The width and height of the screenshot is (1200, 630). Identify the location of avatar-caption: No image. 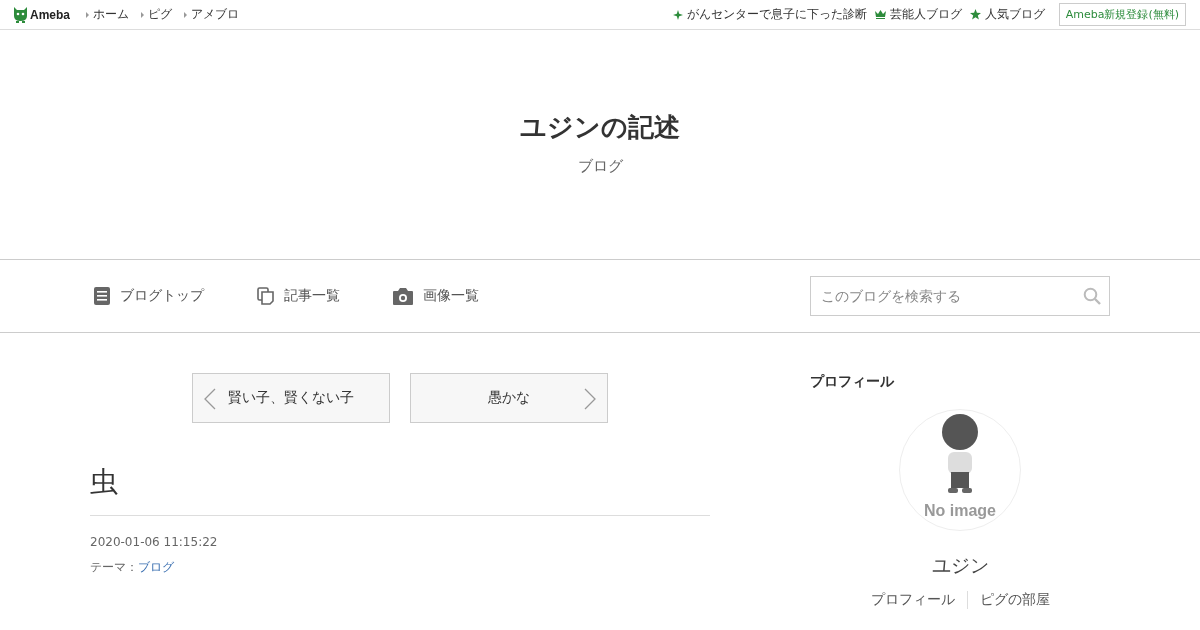
(960, 511).